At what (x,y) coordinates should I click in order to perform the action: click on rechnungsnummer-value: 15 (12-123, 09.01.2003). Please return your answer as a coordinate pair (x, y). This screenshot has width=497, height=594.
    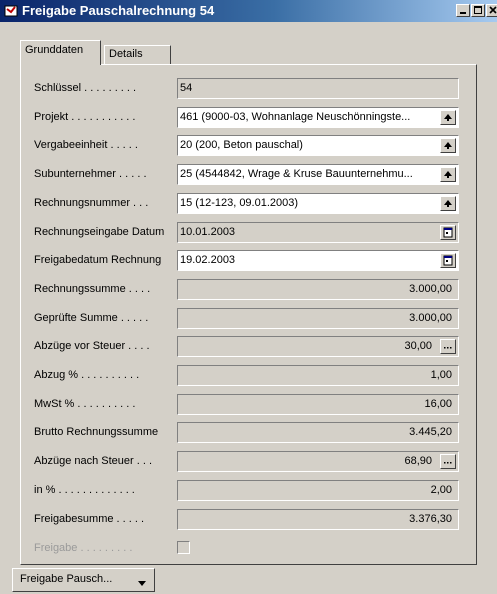
    Looking at the image, I should click on (239, 203).